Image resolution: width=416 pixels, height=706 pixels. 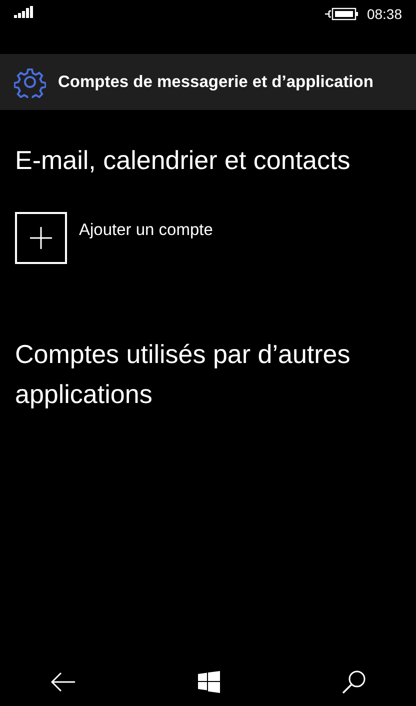 I want to click on add-account-button: Ajouter un compte, so click(x=114, y=238).